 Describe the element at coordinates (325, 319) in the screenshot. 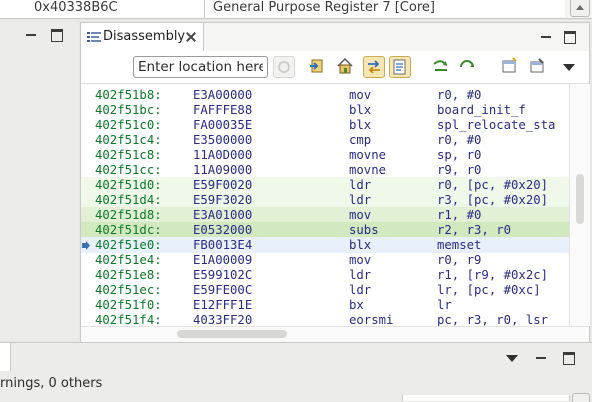

I see `disassembly-row: 402f51f4: 4033FF20 eorsmi pc, r3, r0, lsr` at that location.